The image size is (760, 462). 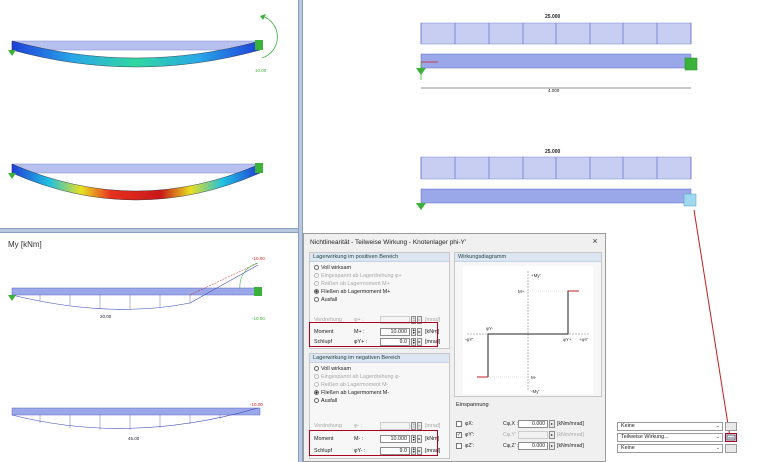 I want to click on clamp-phi-y-checkbox: ✓, so click(x=459, y=435).